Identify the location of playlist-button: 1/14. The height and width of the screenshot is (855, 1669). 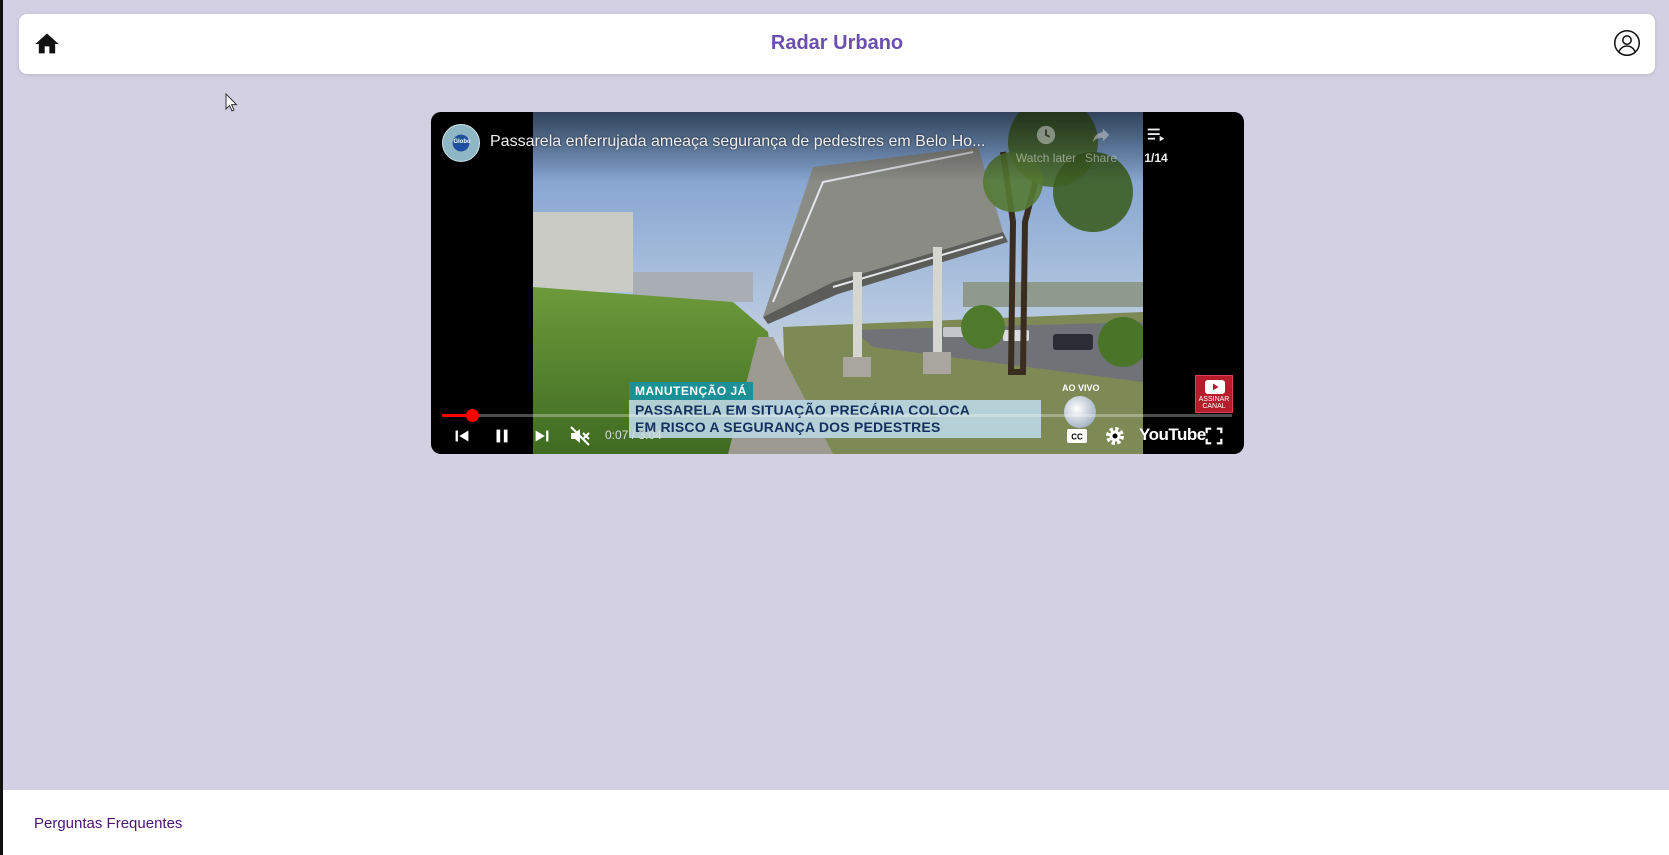
(1156, 144).